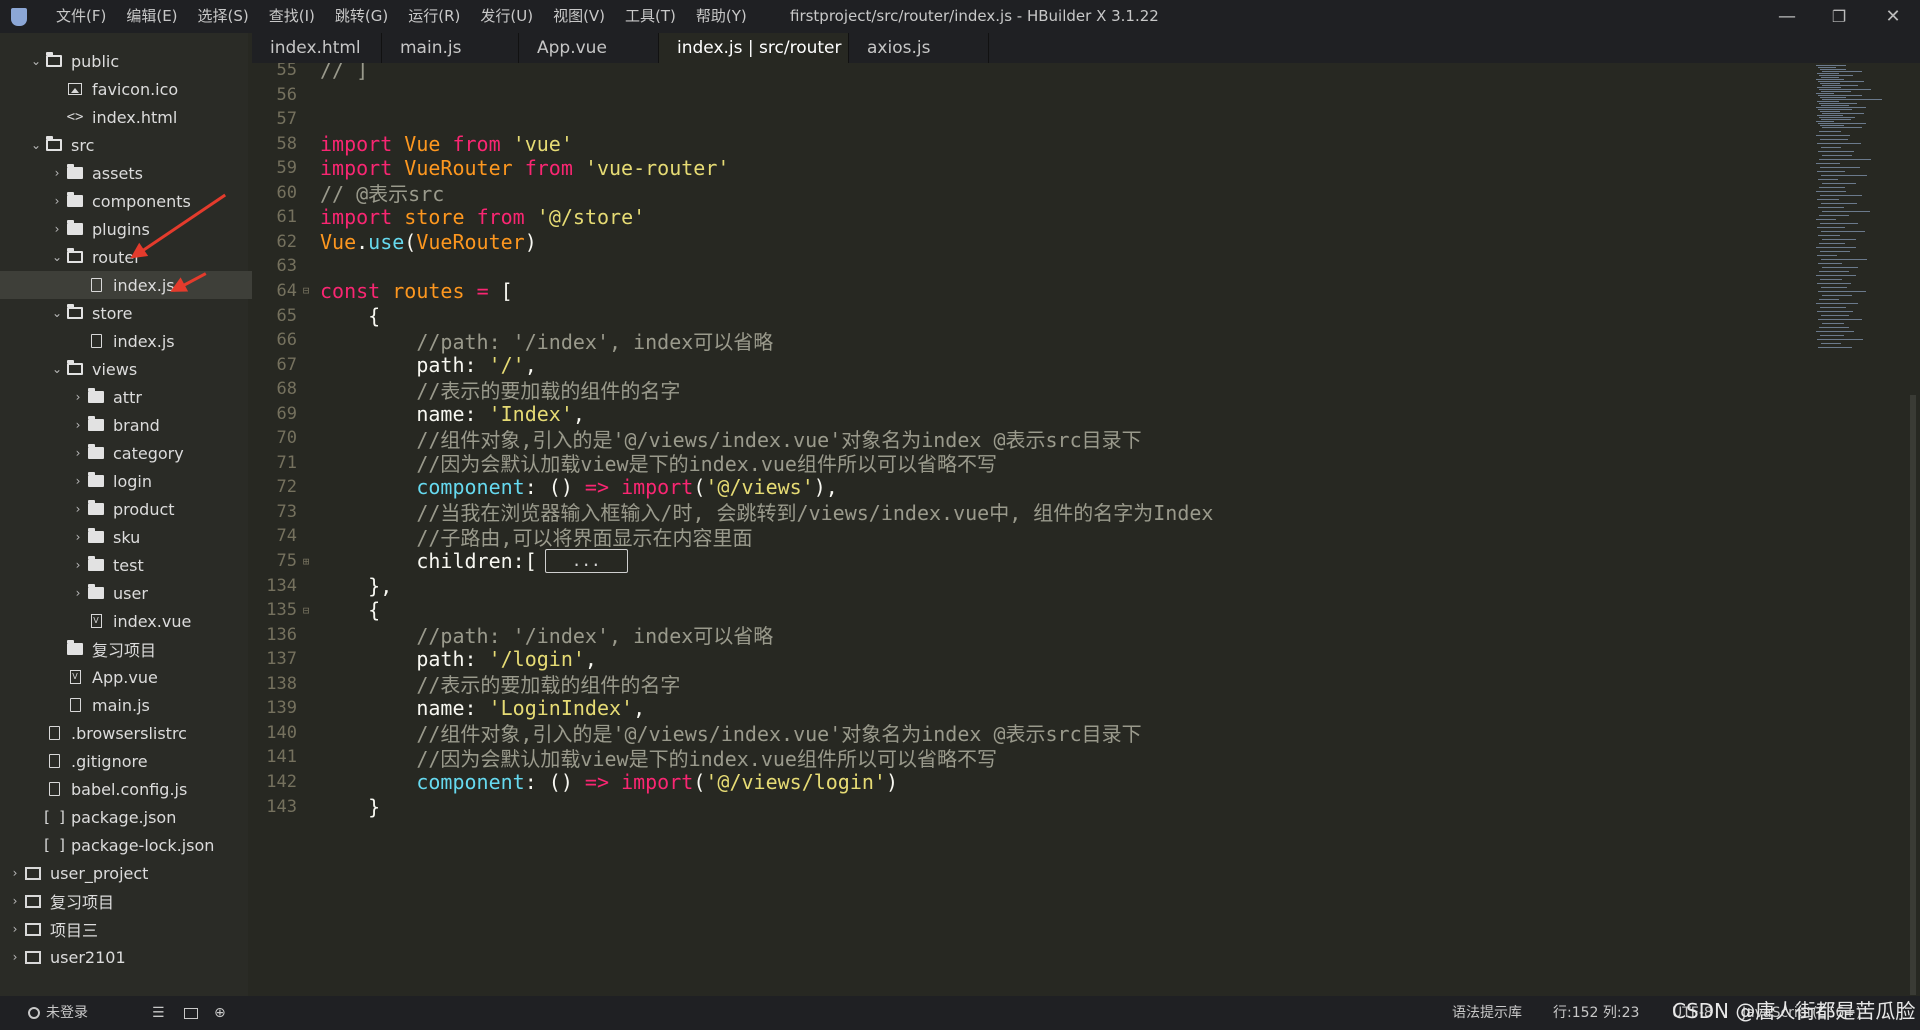 This screenshot has height=1030, width=1920. What do you see at coordinates (191, 1013) in the screenshot?
I see `terminal-icon` at bounding box center [191, 1013].